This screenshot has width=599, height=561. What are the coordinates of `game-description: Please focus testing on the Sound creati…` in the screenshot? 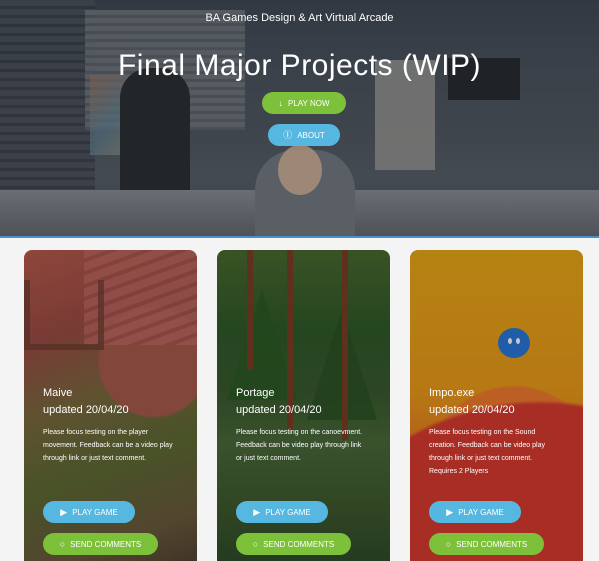 It's located at (487, 452).